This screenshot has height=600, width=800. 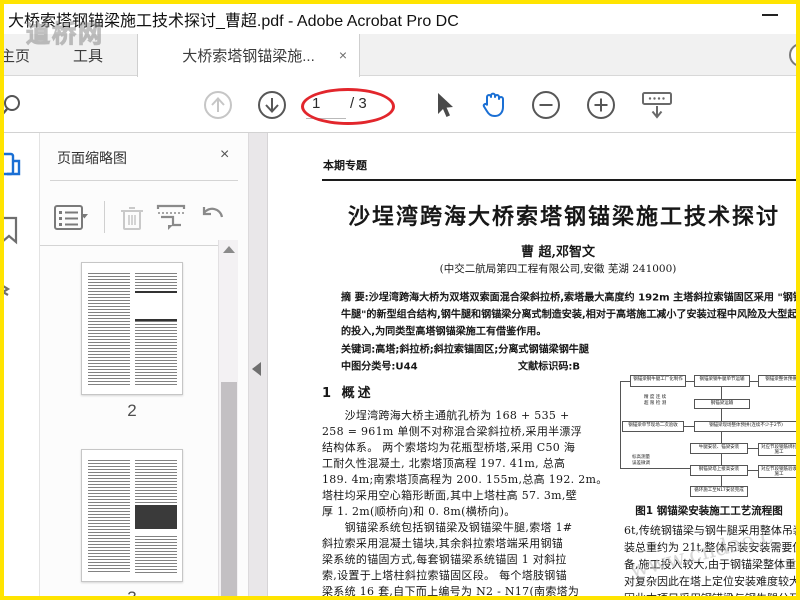 I want to click on body-line: 6t,传统钢锚梁与钢牛腿采用整体吊装进行安, so click(x=712, y=530).